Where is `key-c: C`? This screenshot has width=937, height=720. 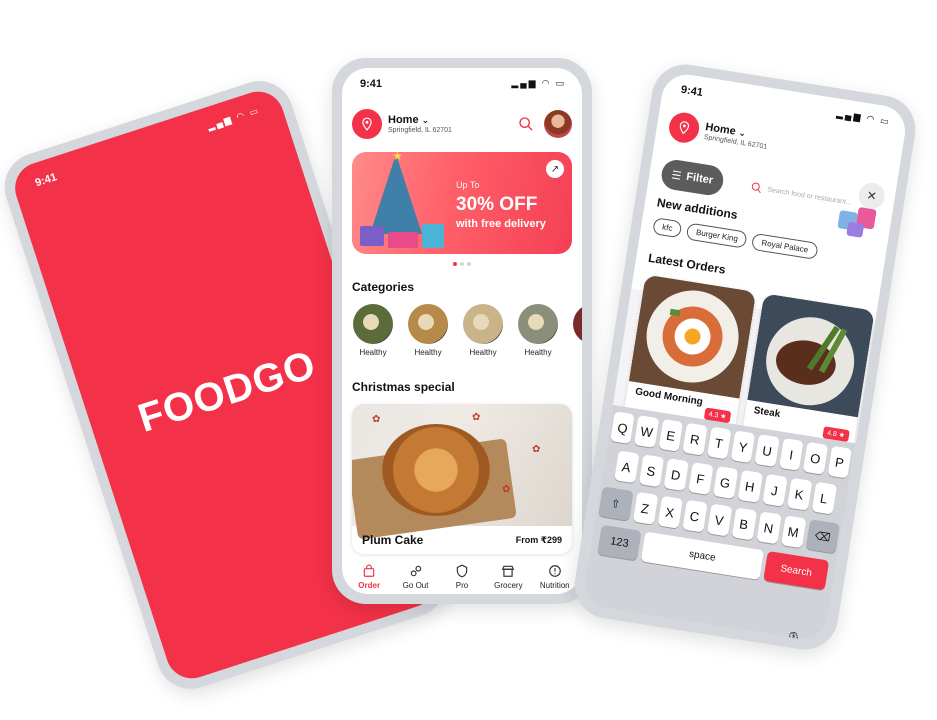
key-c: C is located at coordinates (694, 516).